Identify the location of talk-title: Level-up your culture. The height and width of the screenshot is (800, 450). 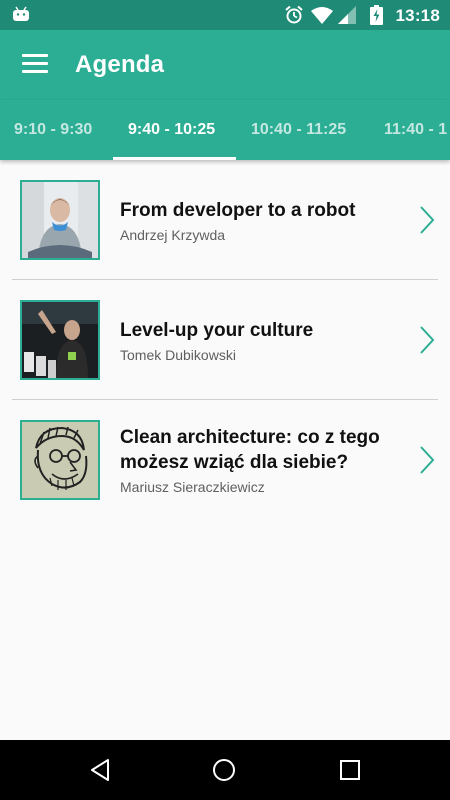
(217, 330).